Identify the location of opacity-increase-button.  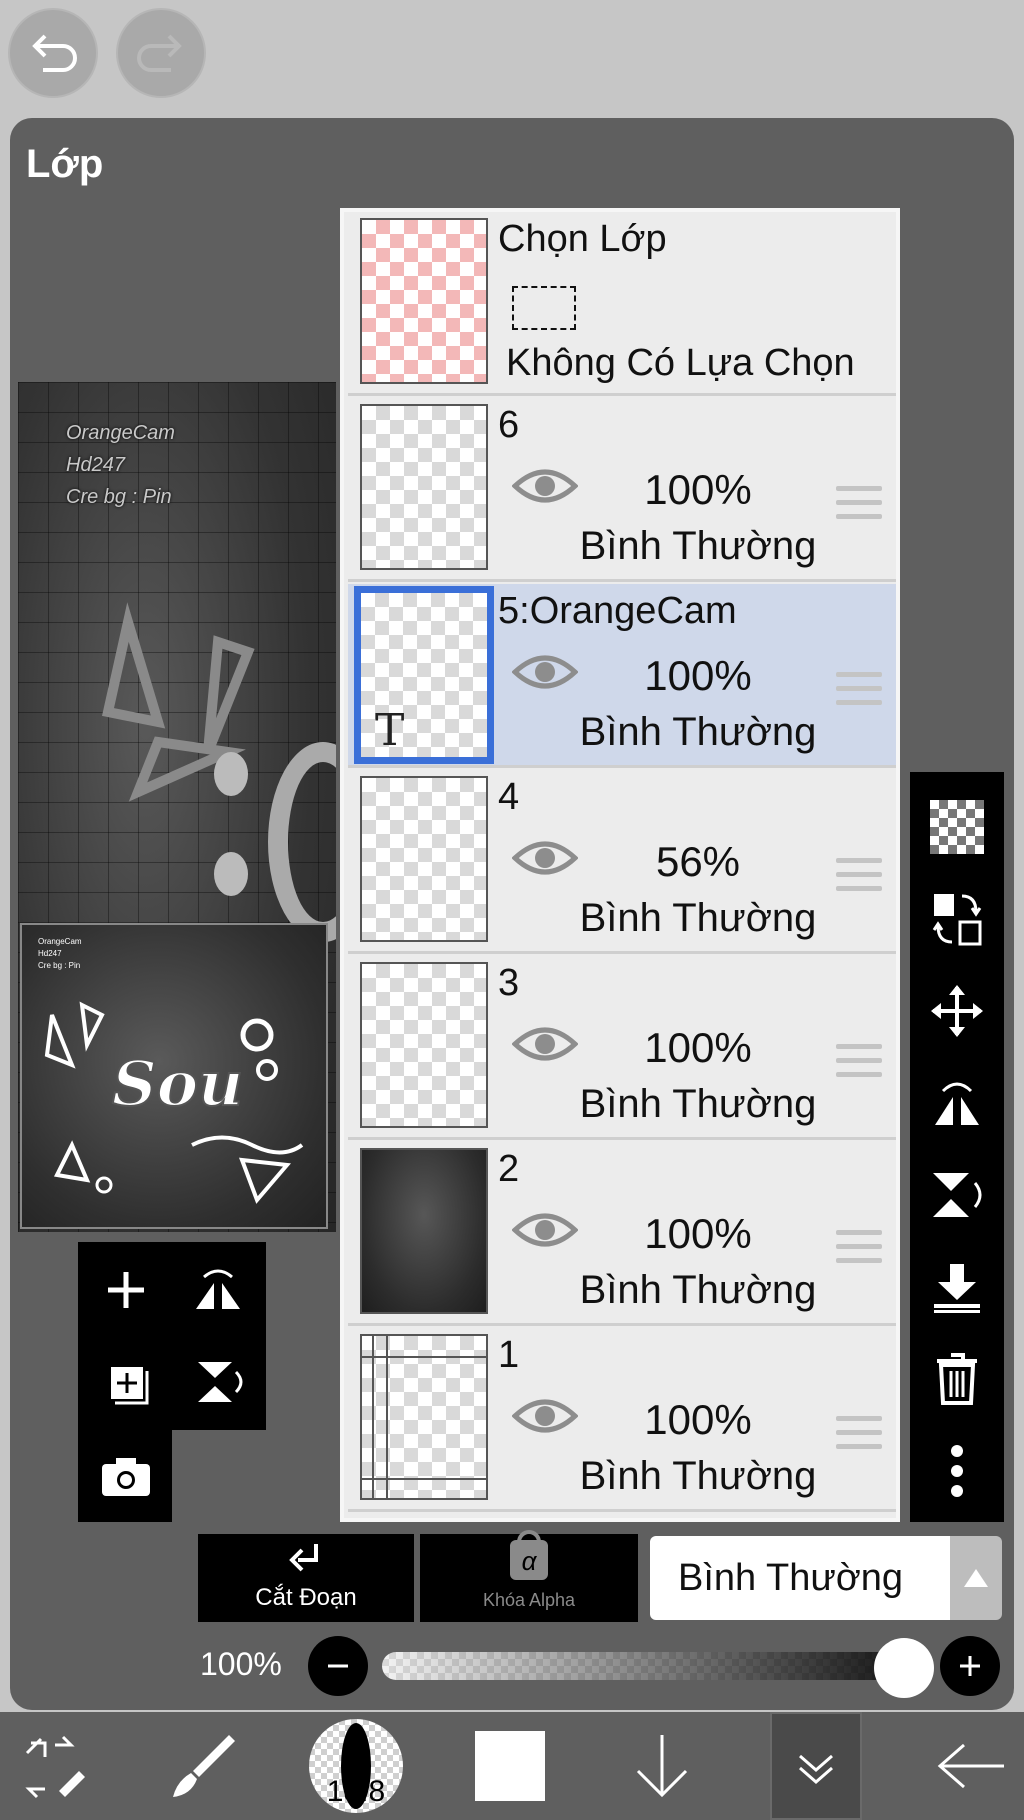
(970, 1666).